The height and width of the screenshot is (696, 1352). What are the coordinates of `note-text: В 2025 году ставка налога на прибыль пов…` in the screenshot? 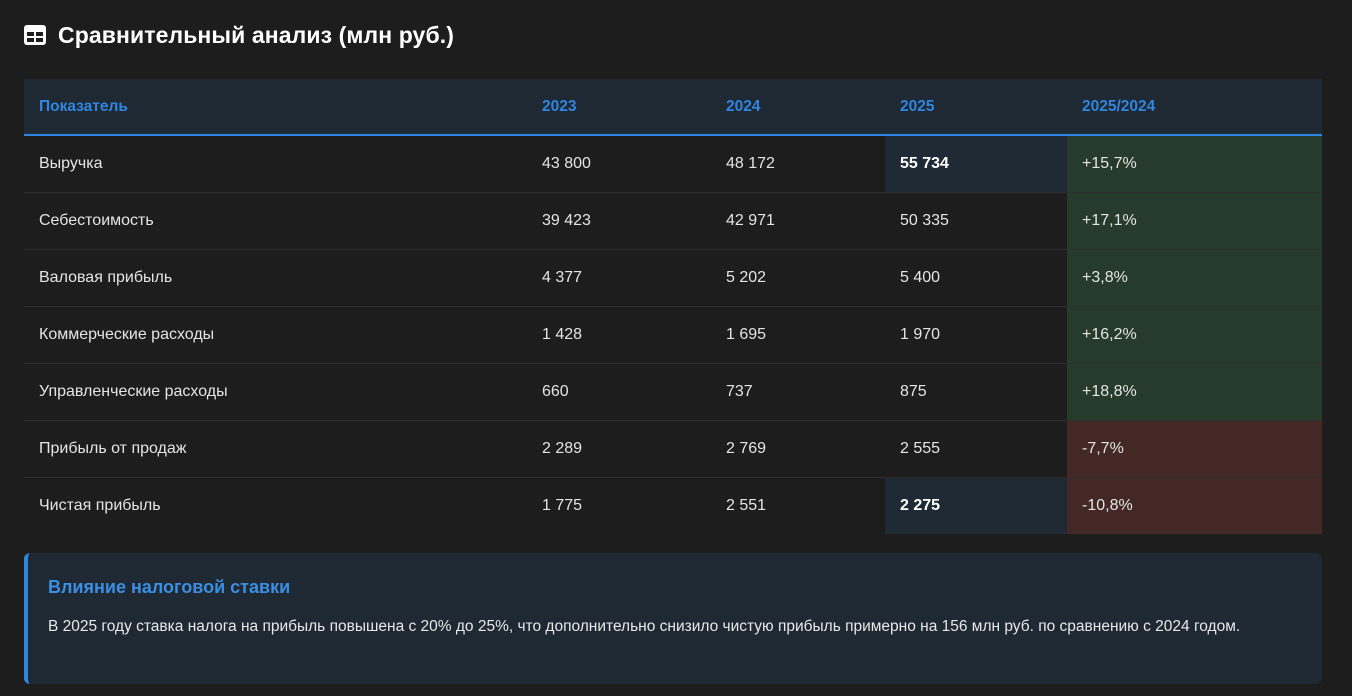 It's located at (644, 626).